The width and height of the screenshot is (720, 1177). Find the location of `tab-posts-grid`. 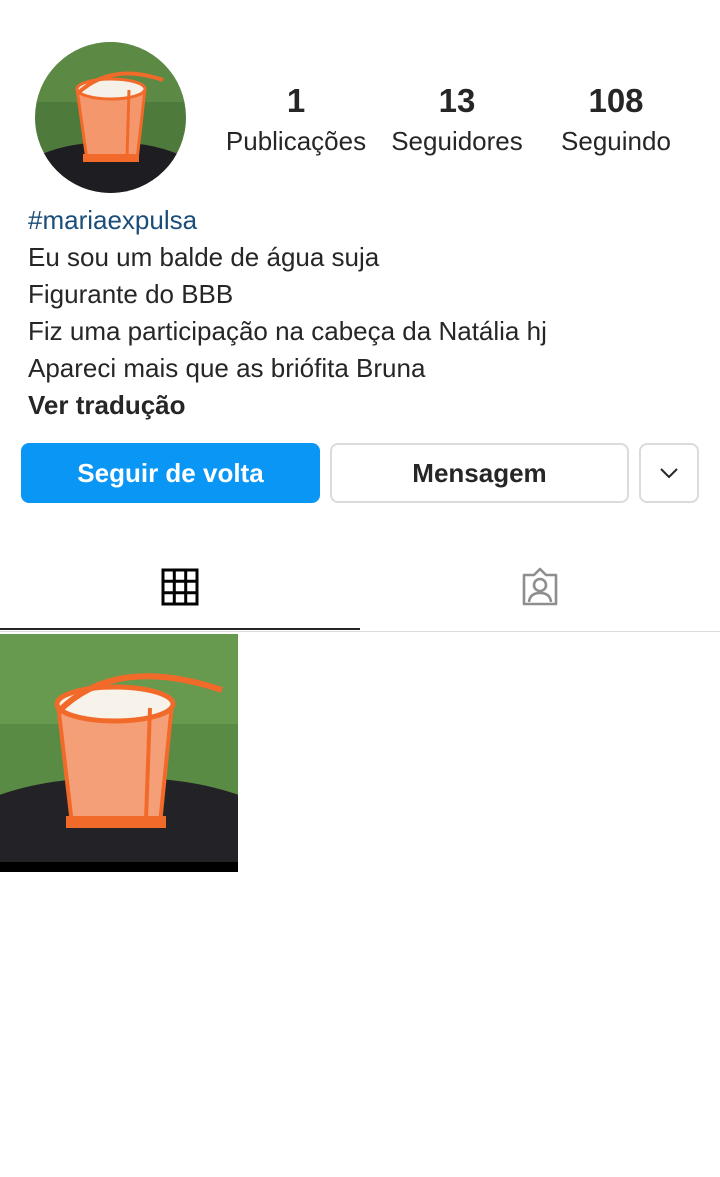

tab-posts-grid is located at coordinates (180, 587).